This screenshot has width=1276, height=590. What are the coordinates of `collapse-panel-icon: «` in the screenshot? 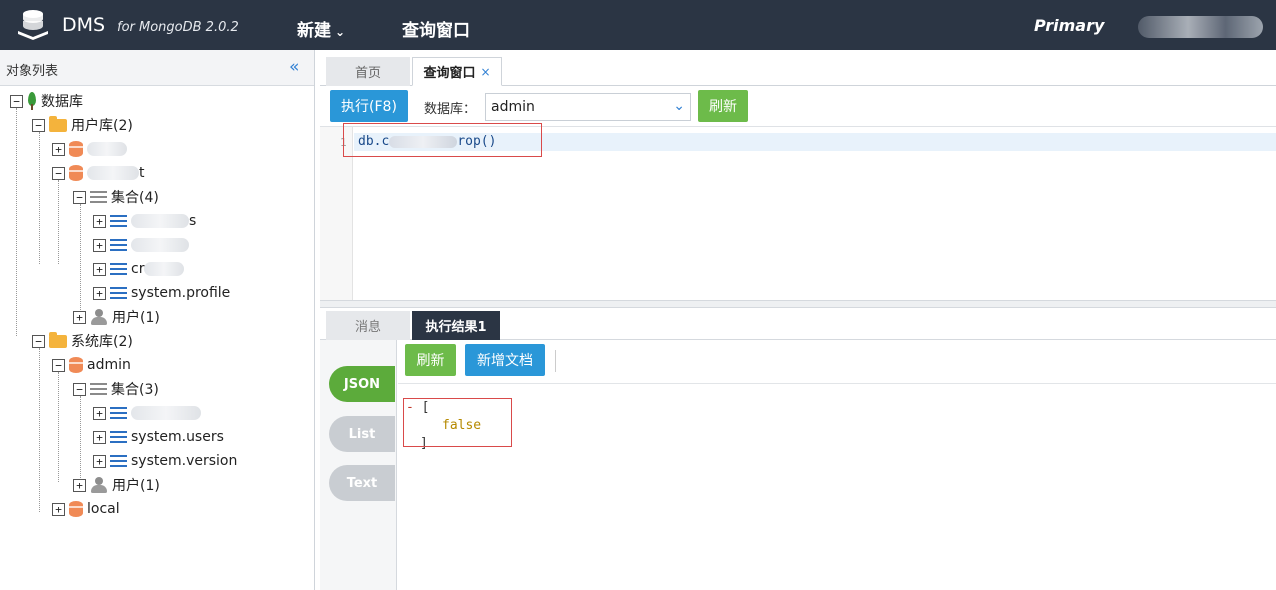 It's located at (294, 67).